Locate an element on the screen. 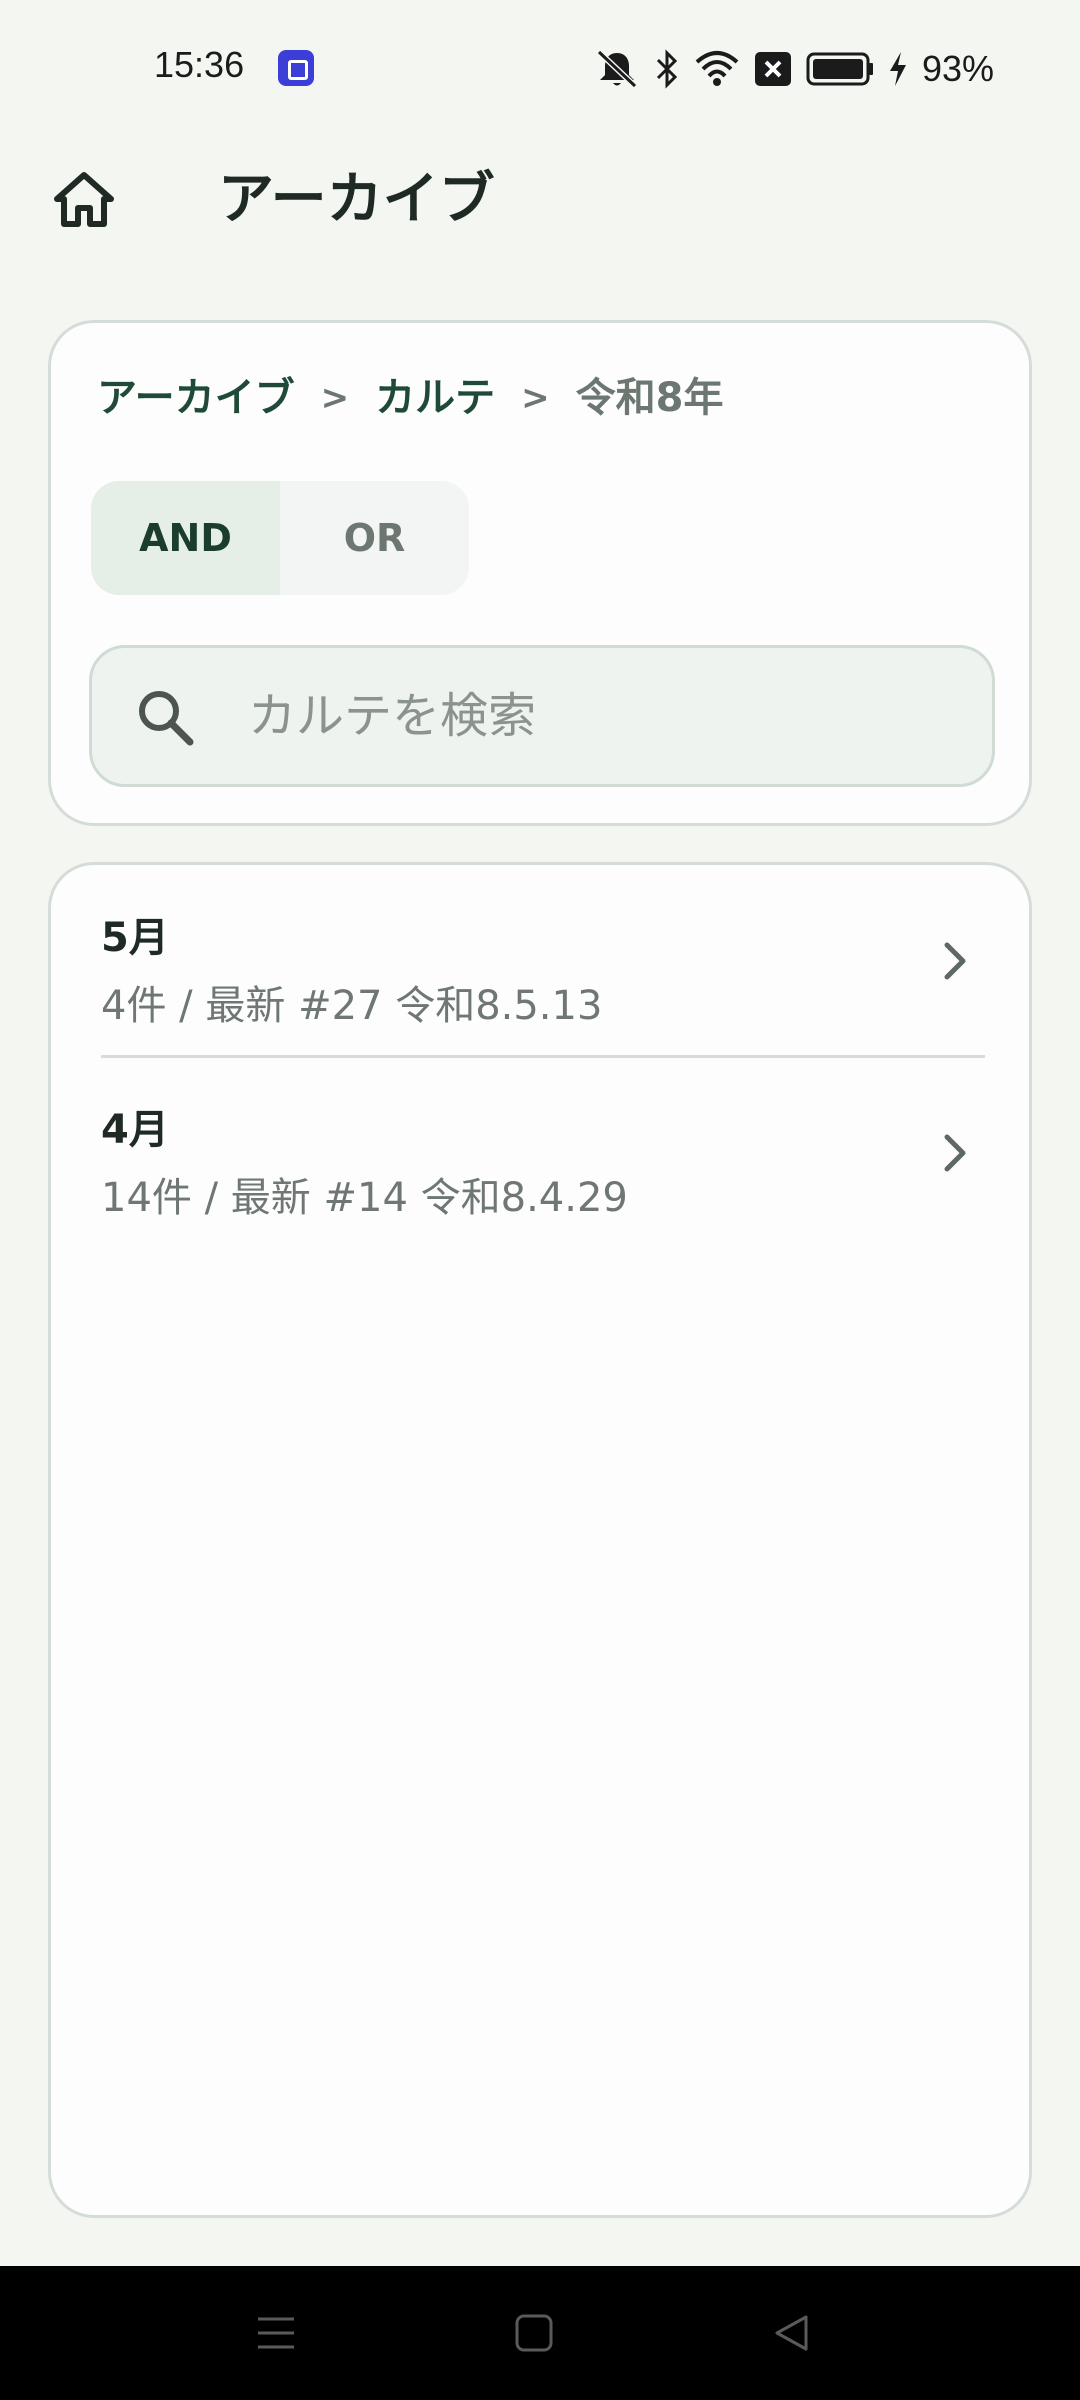 This screenshot has height=2400, width=1080. filter-mode-toggle: AND OR is located at coordinates (280, 538).